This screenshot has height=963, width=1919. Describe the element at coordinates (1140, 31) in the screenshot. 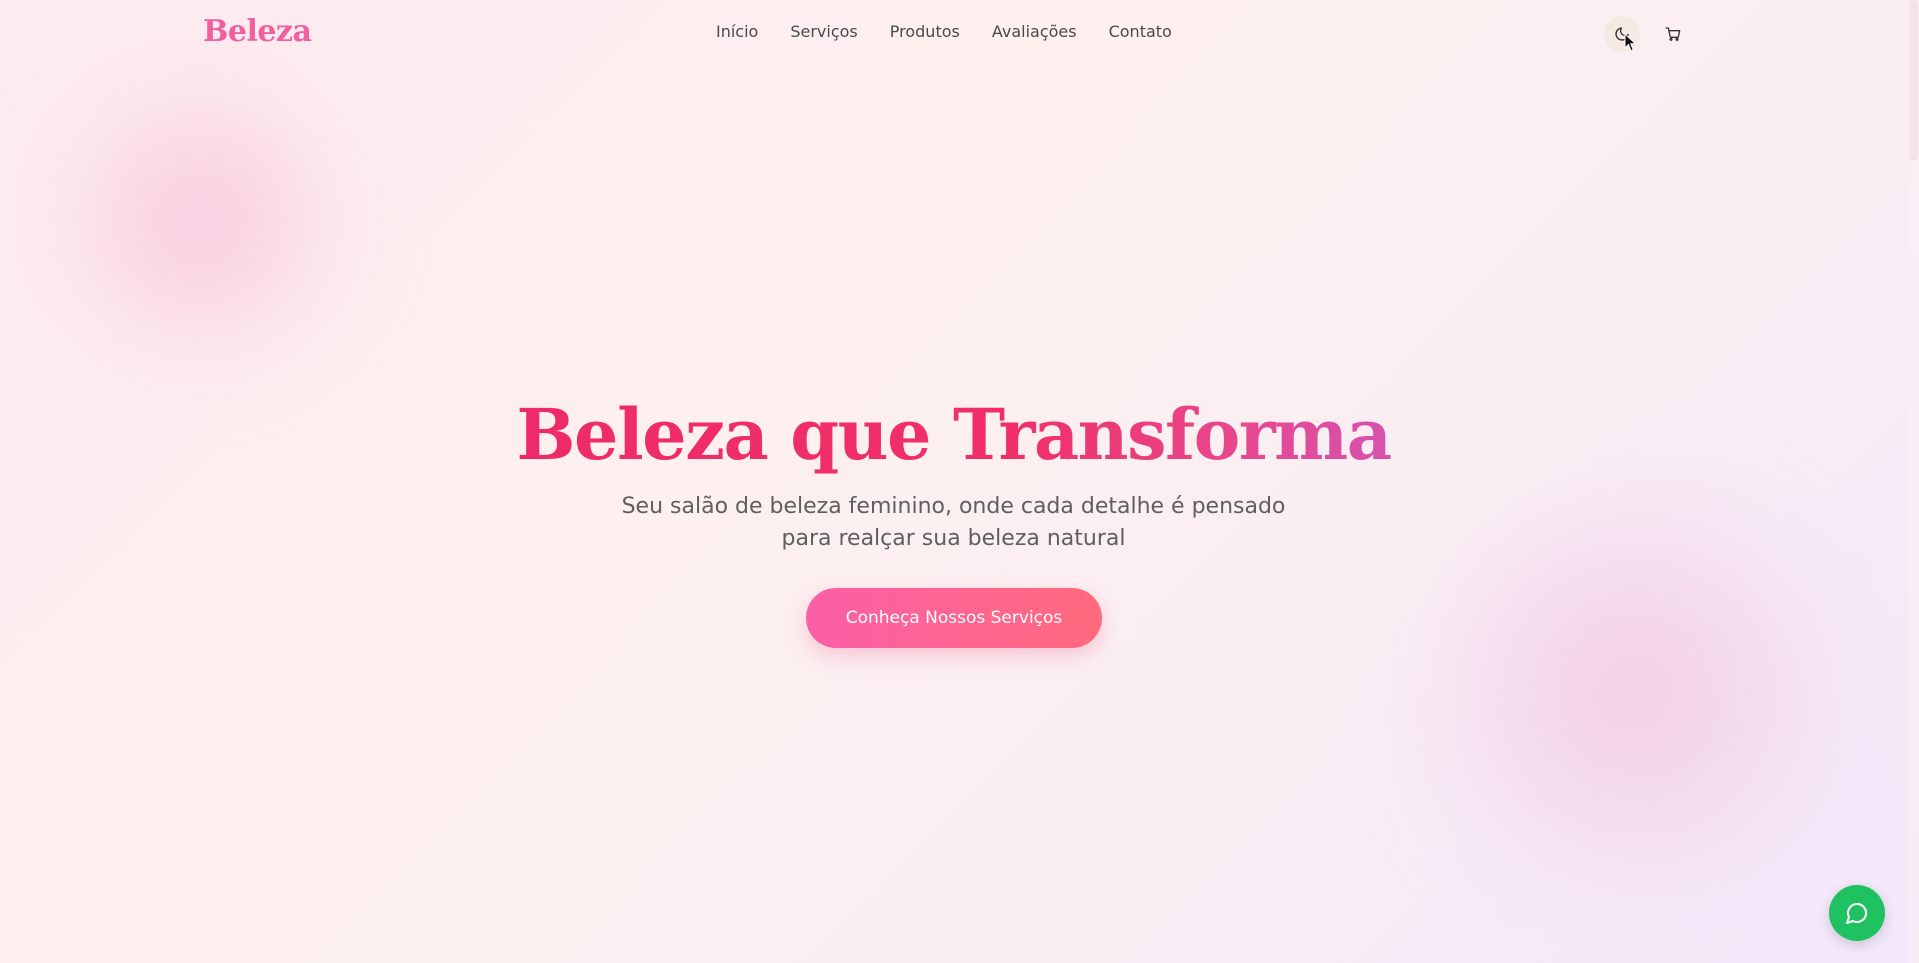

I see `nav-link-contato: Contato` at that location.